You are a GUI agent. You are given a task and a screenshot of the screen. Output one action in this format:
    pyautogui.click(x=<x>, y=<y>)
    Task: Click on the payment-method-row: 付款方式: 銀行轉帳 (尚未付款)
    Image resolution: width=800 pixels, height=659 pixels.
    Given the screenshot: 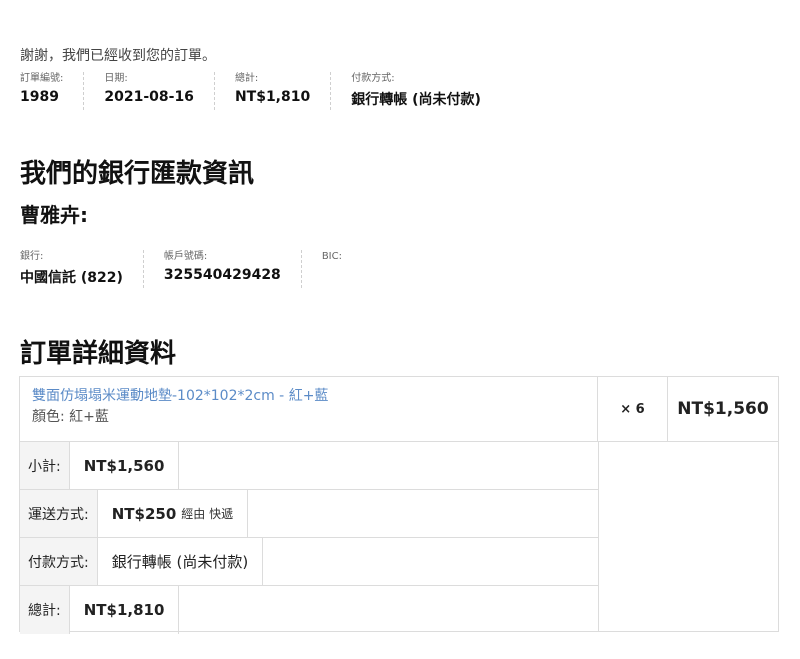 What is the action you would take?
    pyautogui.click(x=309, y=562)
    